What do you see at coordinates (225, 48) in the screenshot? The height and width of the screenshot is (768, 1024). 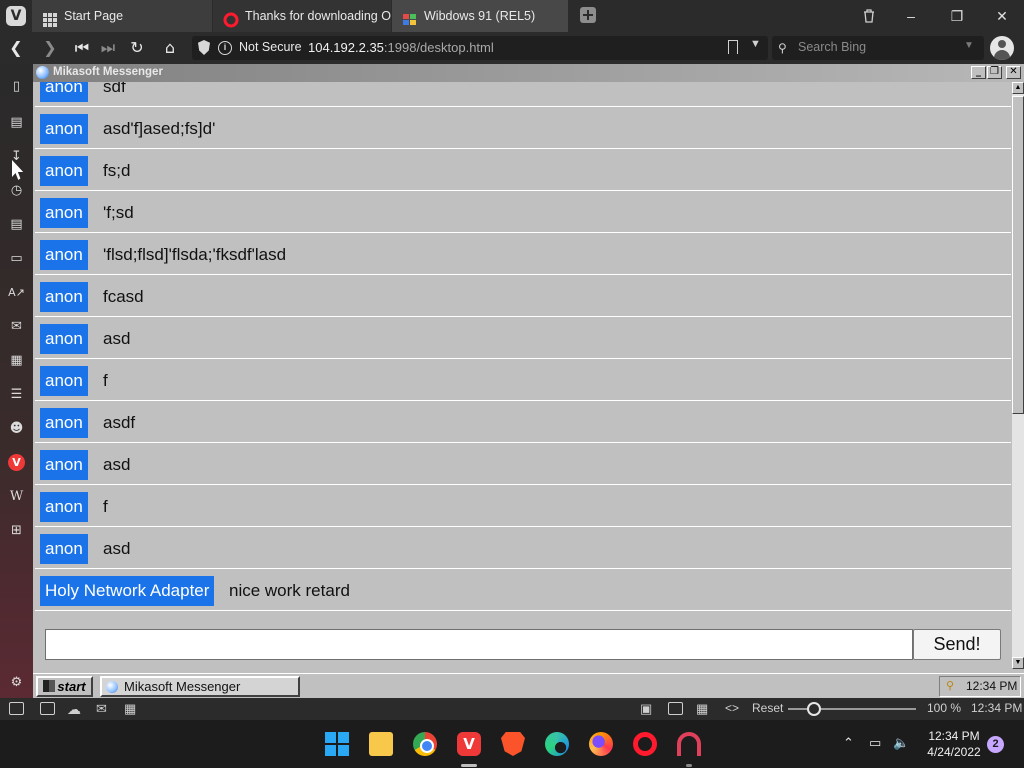 I see `info-icon: i` at bounding box center [225, 48].